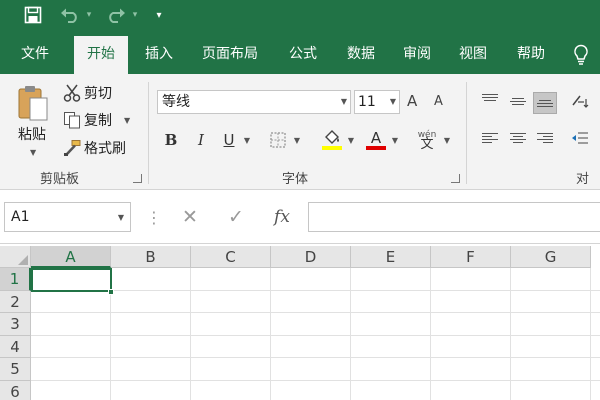  I want to click on redo-dropdown-icon: ▾, so click(135, 15).